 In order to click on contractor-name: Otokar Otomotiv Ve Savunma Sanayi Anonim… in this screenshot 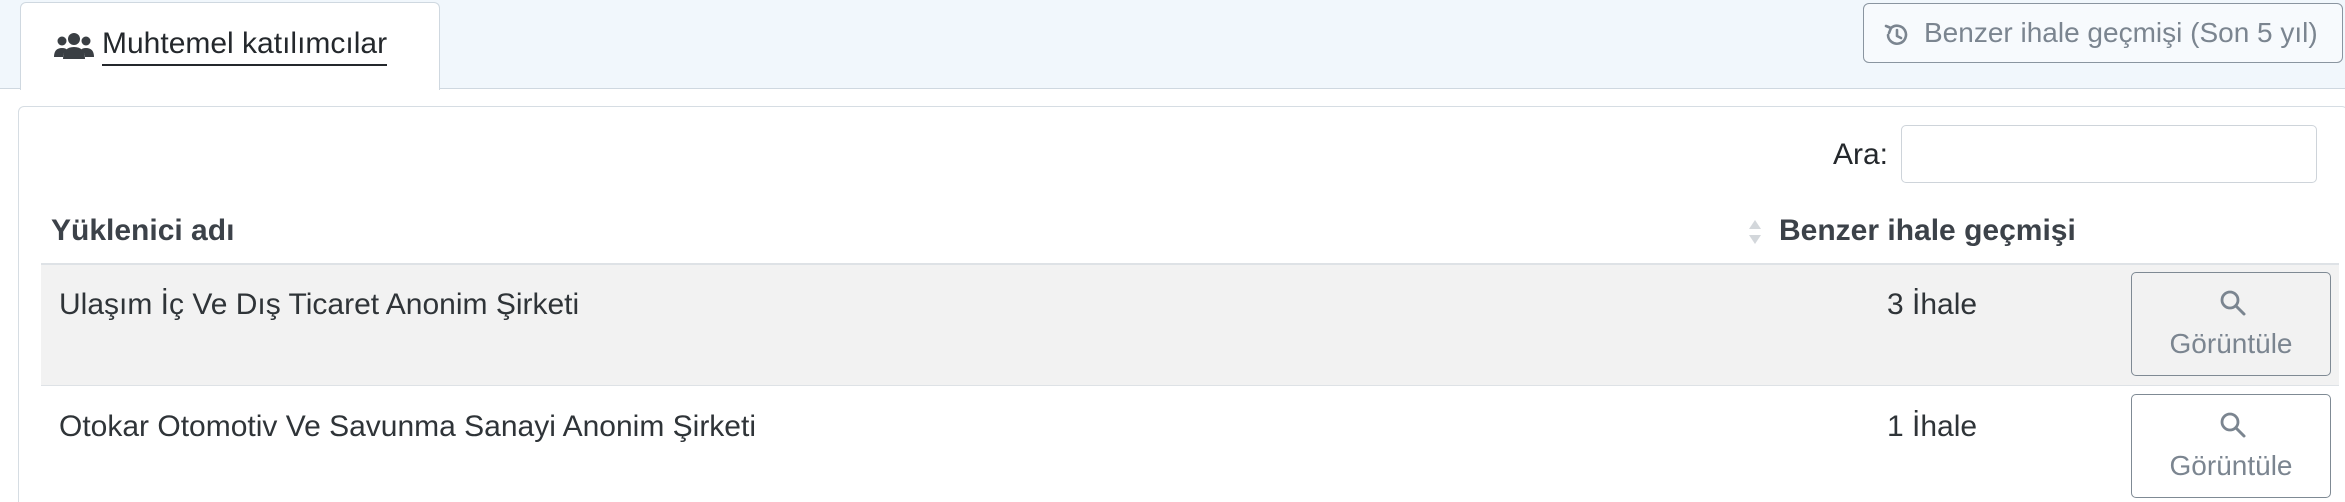, I will do `click(407, 426)`.